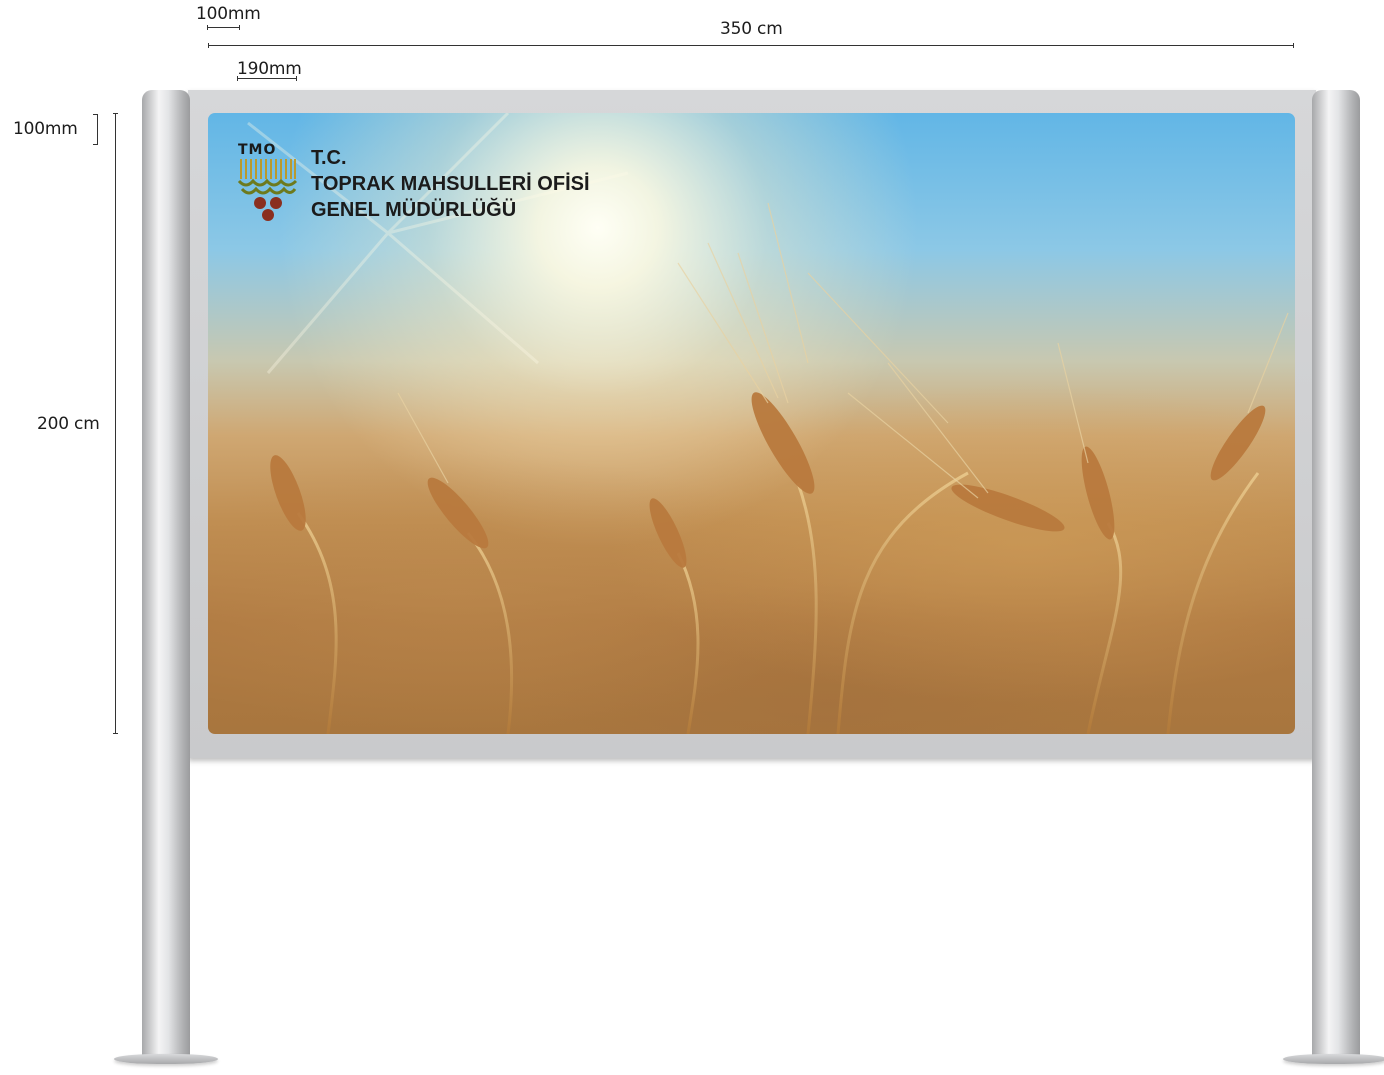  I want to click on dim-label-post-offset: 190mm, so click(269, 69).